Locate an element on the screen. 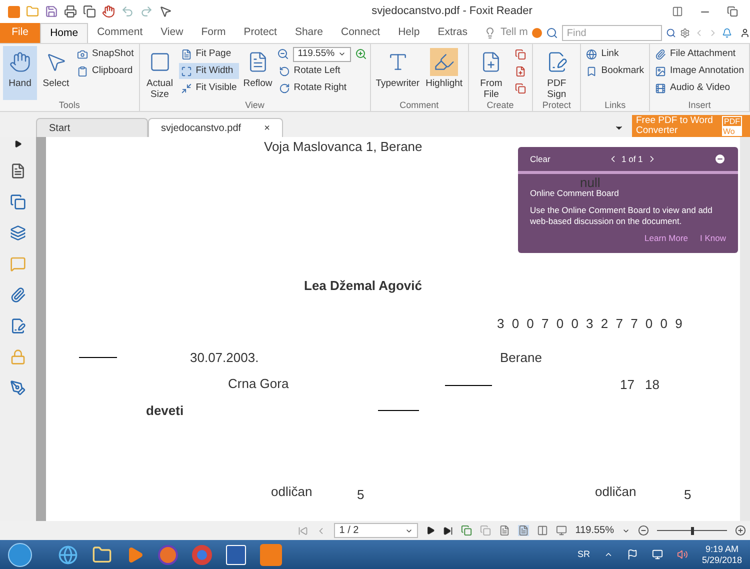 Image resolution: width=750 pixels, height=569 pixels. continuous-page-icon is located at coordinates (524, 530).